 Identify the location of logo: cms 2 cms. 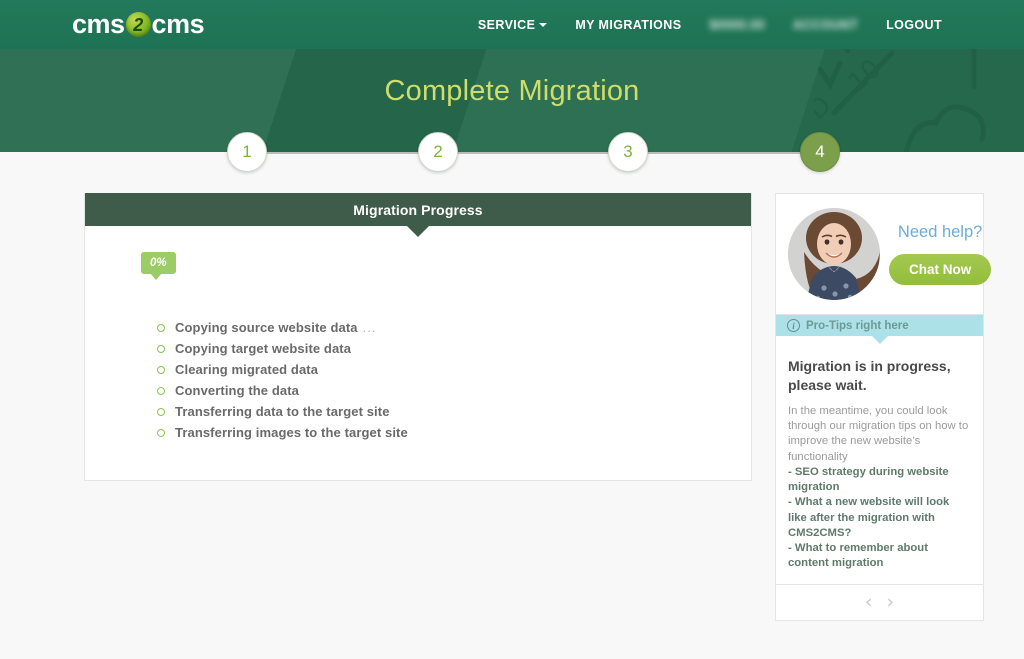
(138, 24).